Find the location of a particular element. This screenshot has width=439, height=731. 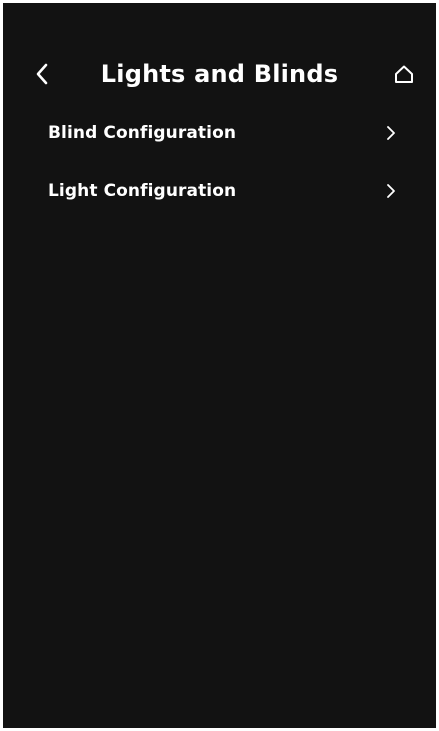

back-button is located at coordinates (42, 74).